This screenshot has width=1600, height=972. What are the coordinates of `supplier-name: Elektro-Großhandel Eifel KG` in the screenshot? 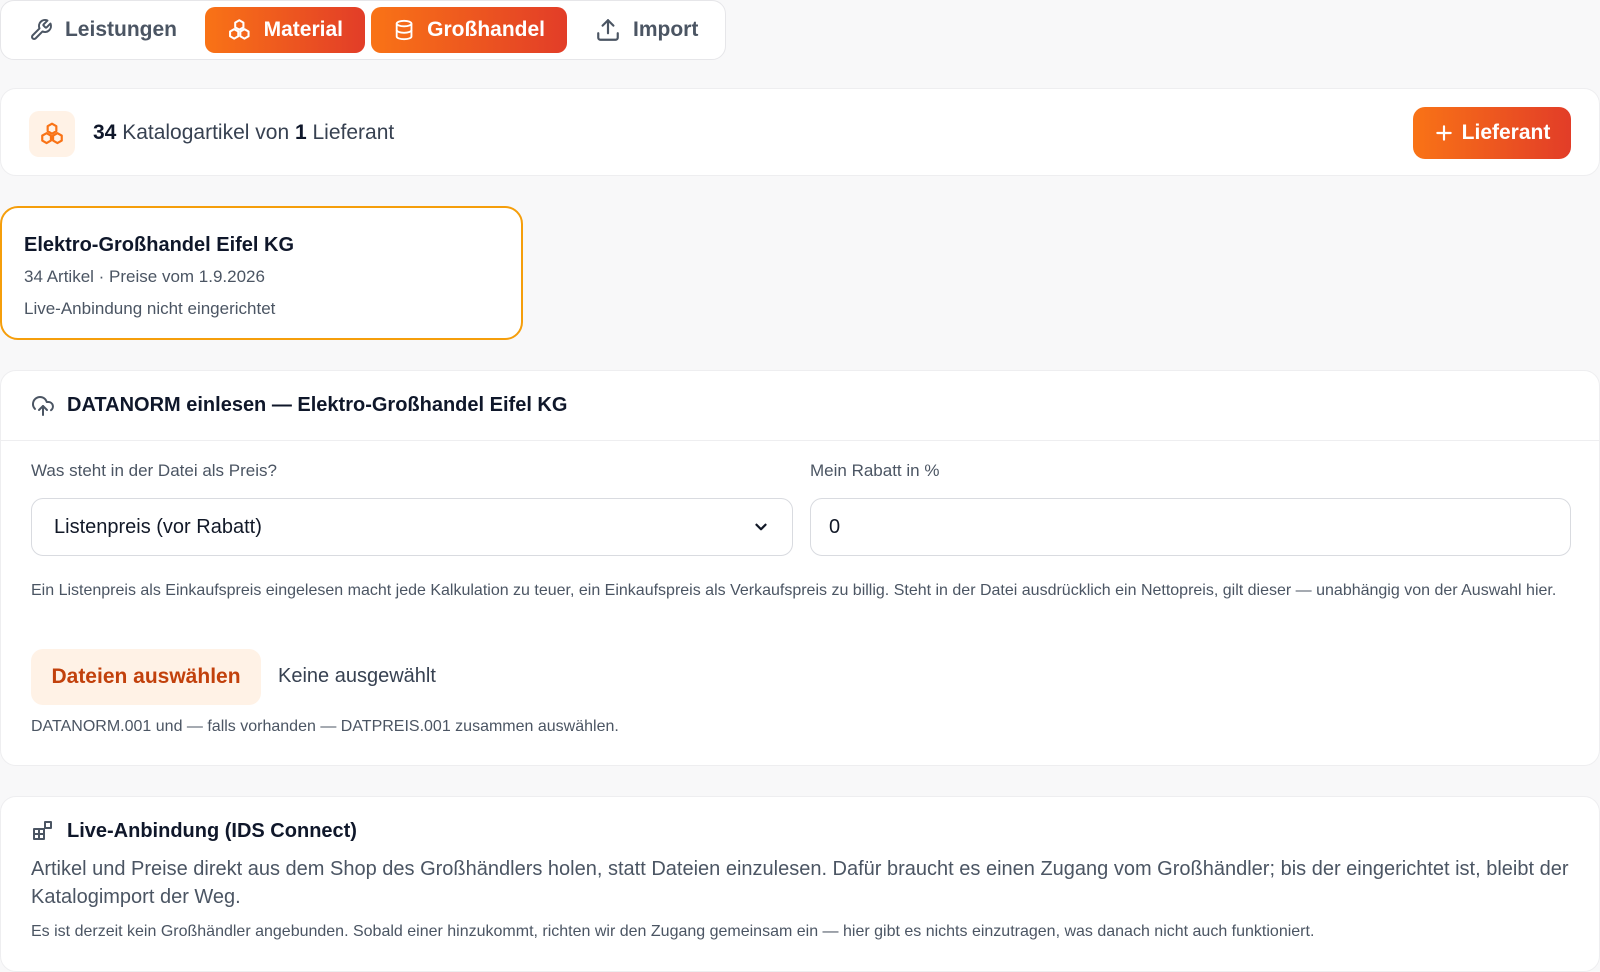 It's located at (159, 245).